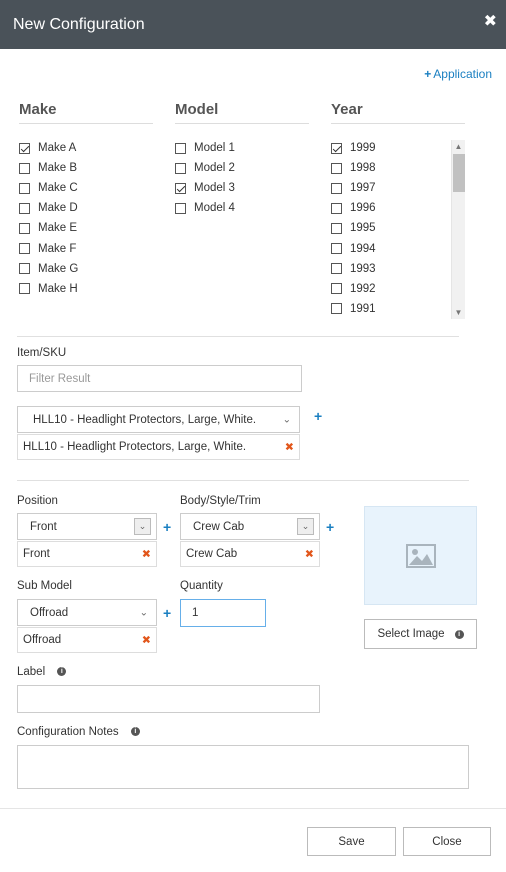 The width and height of the screenshot is (506, 872). What do you see at coordinates (58, 208) in the screenshot?
I see `make-option-label: Make D` at bounding box center [58, 208].